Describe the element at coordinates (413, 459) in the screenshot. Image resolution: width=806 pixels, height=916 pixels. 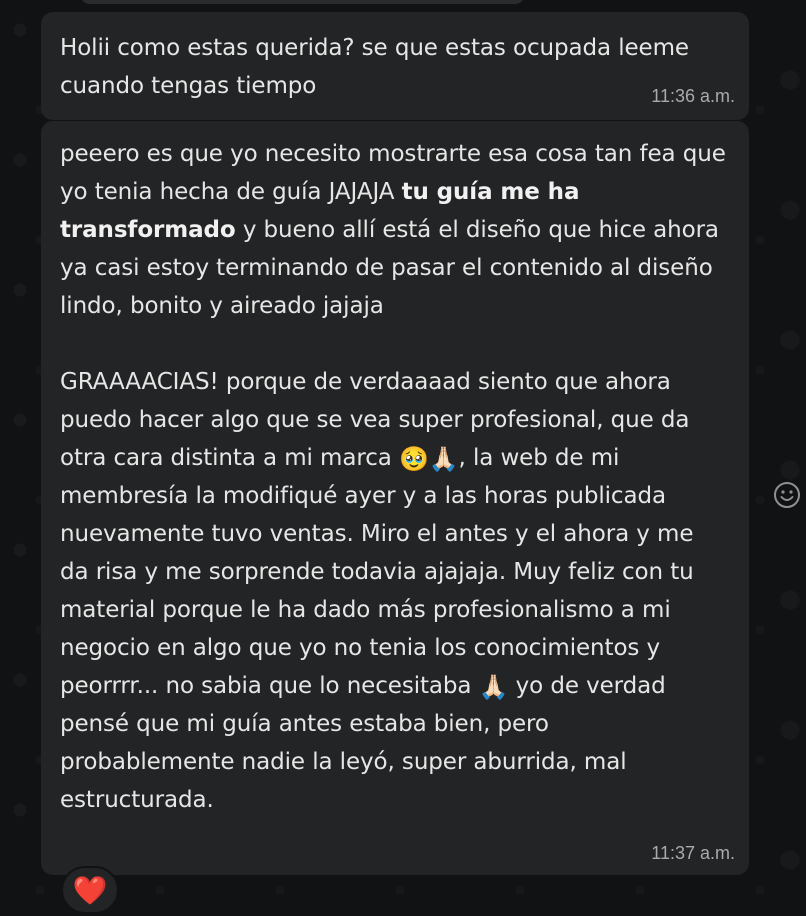
I see `pleading-face-emoji: 🥹` at that location.